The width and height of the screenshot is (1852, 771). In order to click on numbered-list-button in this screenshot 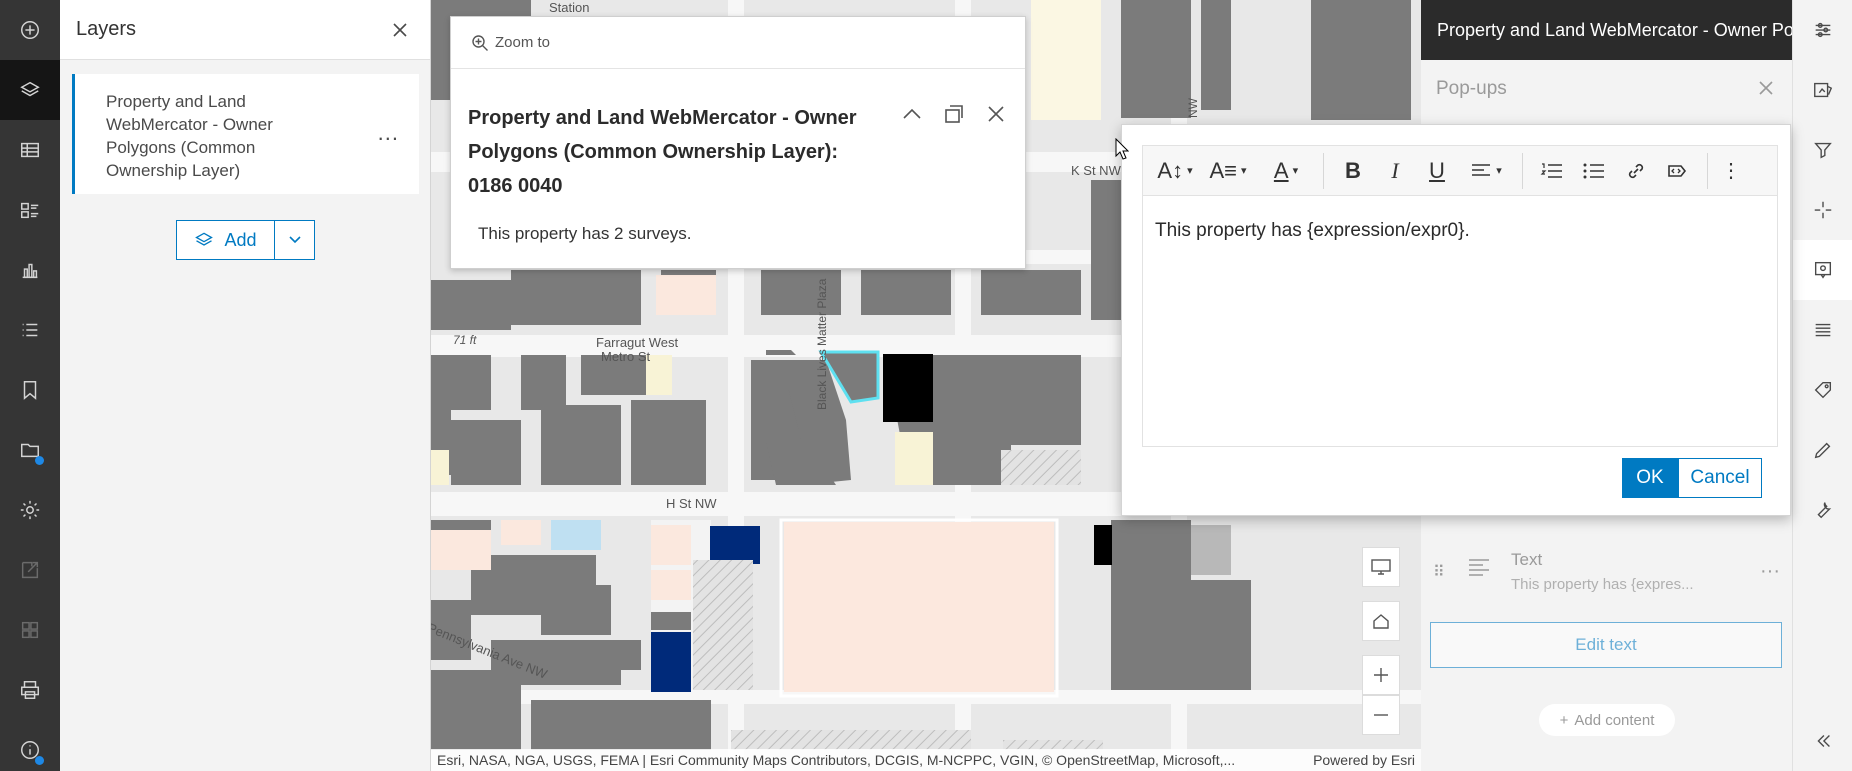, I will do `click(1552, 171)`.